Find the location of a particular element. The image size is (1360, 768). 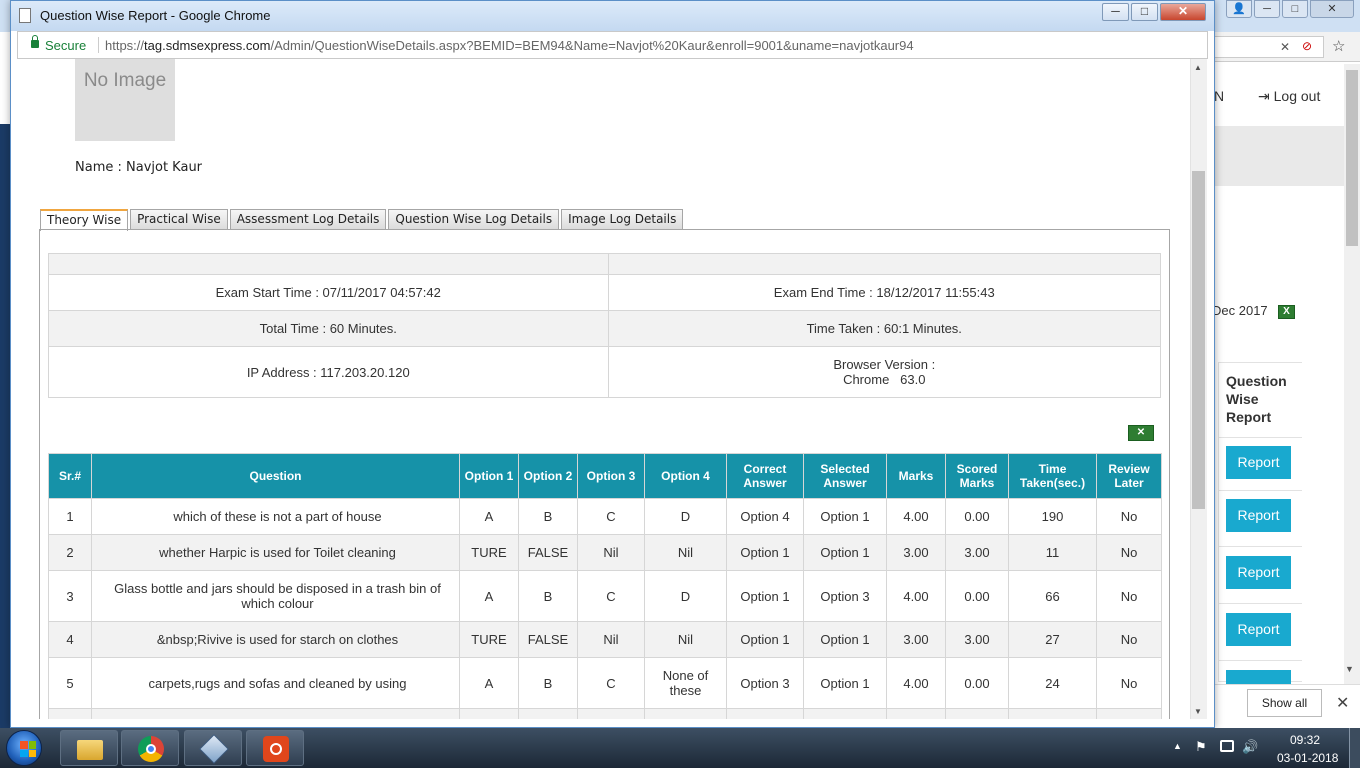

tab-theory-wise: Theory Wise is located at coordinates (84, 220).